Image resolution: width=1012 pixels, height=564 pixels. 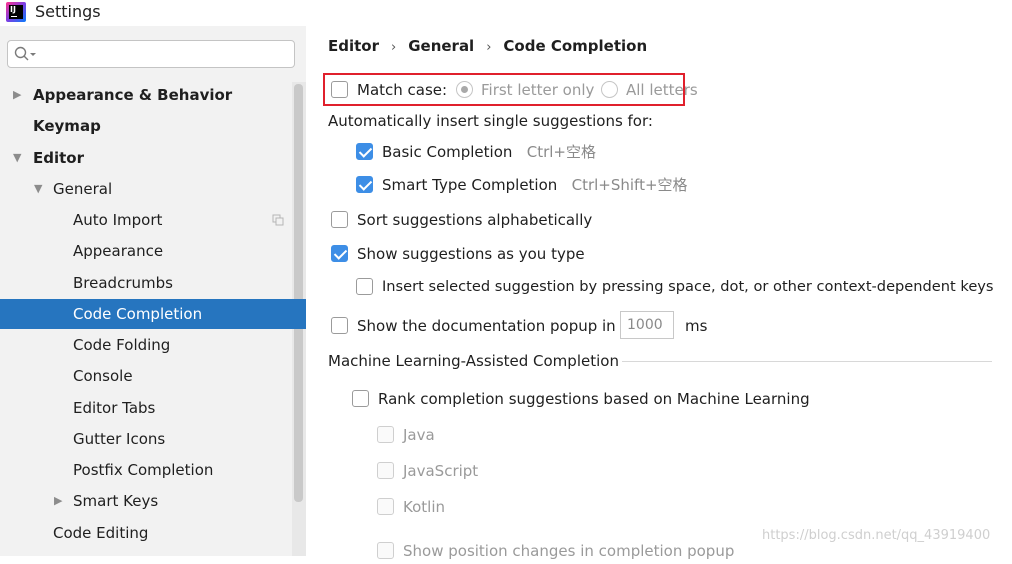 What do you see at coordinates (489, 152) in the screenshot?
I see `basic-completion-label: Basic Completion Ctrl+空格` at bounding box center [489, 152].